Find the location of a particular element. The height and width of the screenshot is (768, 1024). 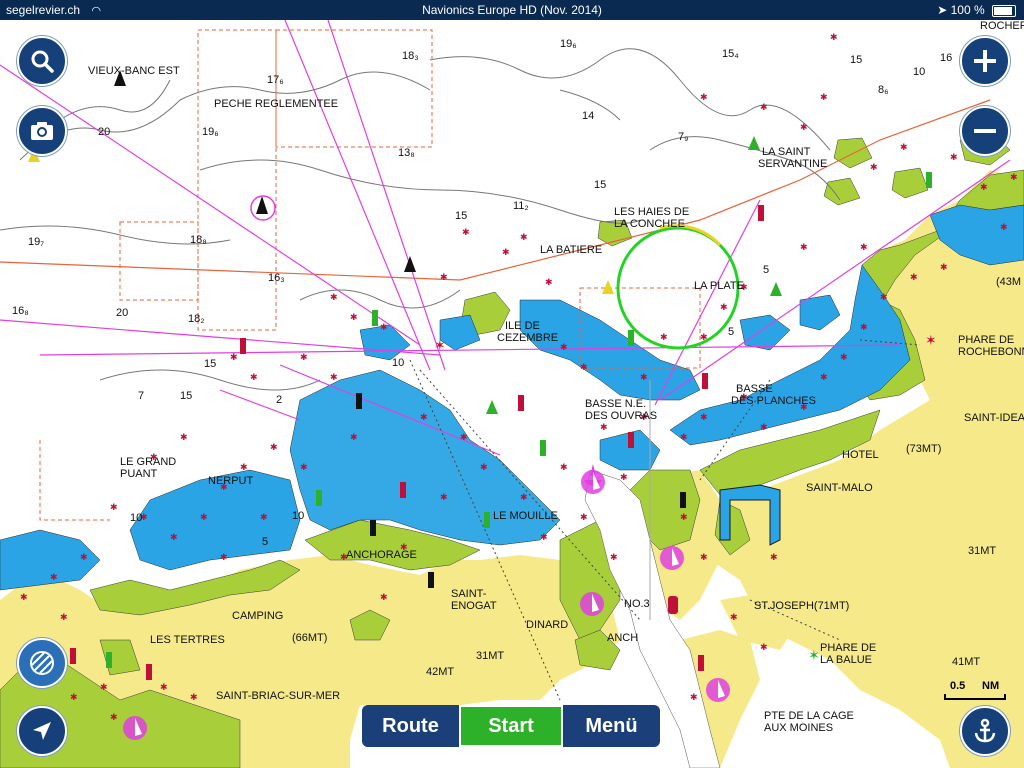

layers-button is located at coordinates (42, 663).